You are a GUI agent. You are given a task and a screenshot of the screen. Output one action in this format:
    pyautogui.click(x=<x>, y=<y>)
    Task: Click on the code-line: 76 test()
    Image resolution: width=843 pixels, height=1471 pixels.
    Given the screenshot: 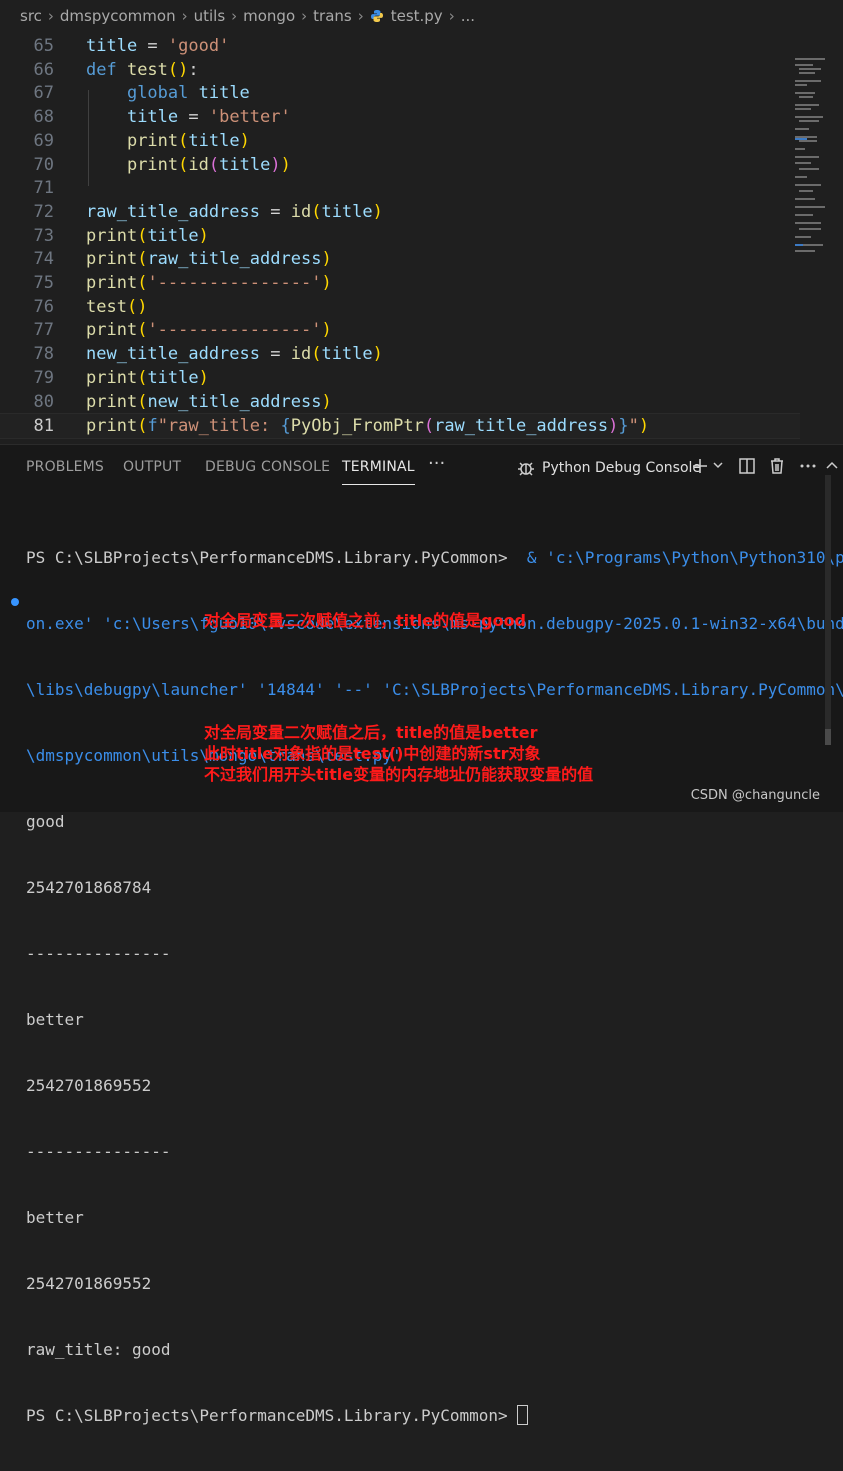 What is the action you would take?
    pyautogui.click(x=400, y=307)
    